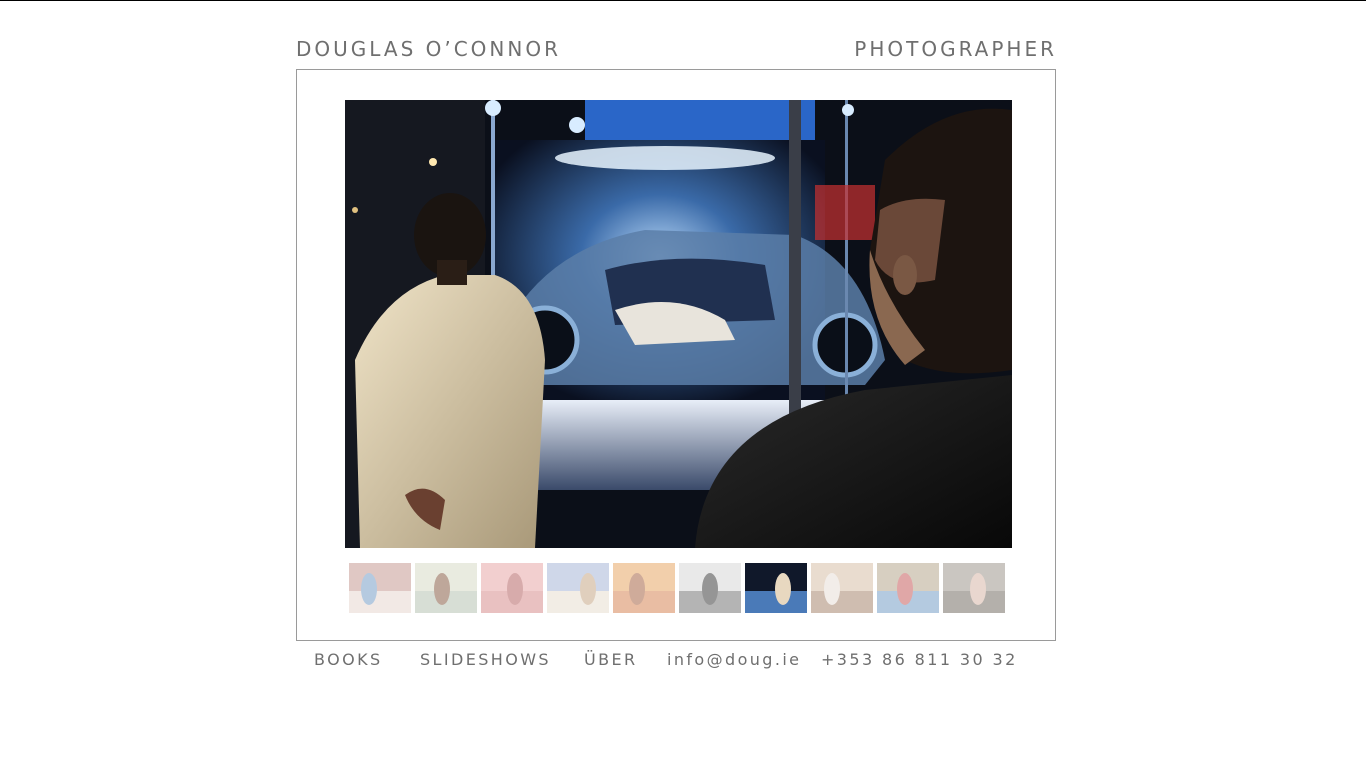 The image size is (1366, 768). I want to click on man-in-room-thumbnail, so click(380, 588).